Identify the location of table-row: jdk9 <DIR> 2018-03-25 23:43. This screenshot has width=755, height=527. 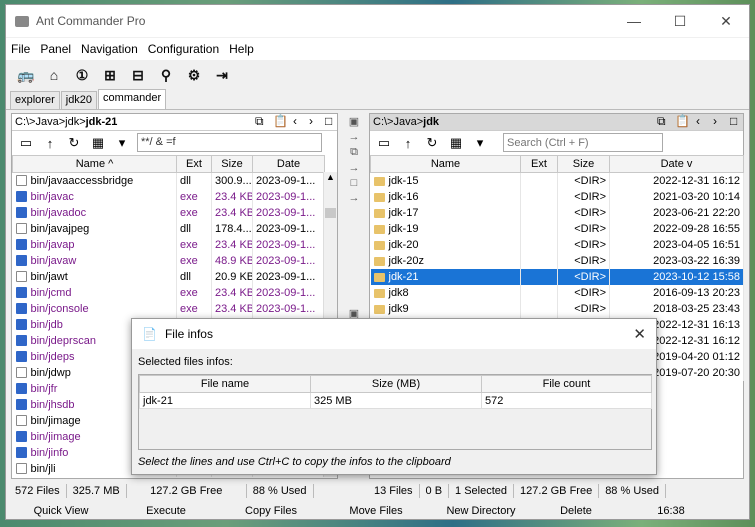
(557, 308).